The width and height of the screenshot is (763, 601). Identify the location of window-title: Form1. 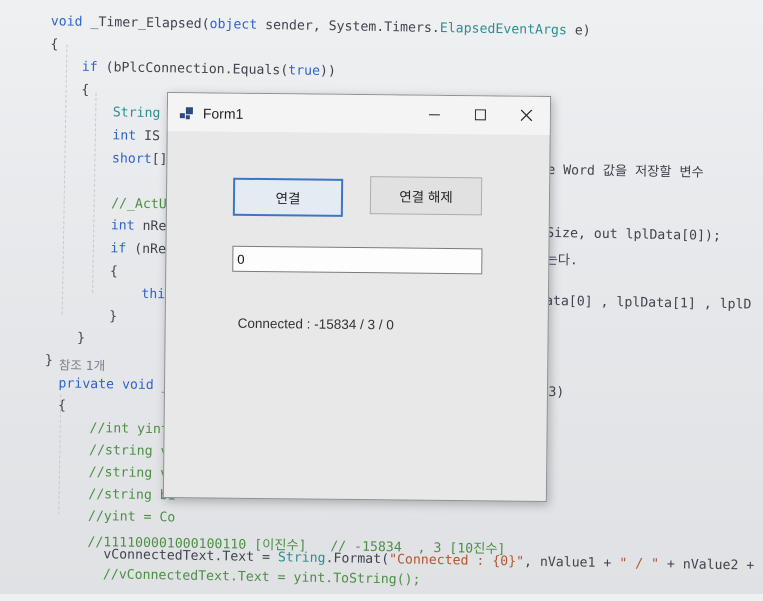
(223, 113).